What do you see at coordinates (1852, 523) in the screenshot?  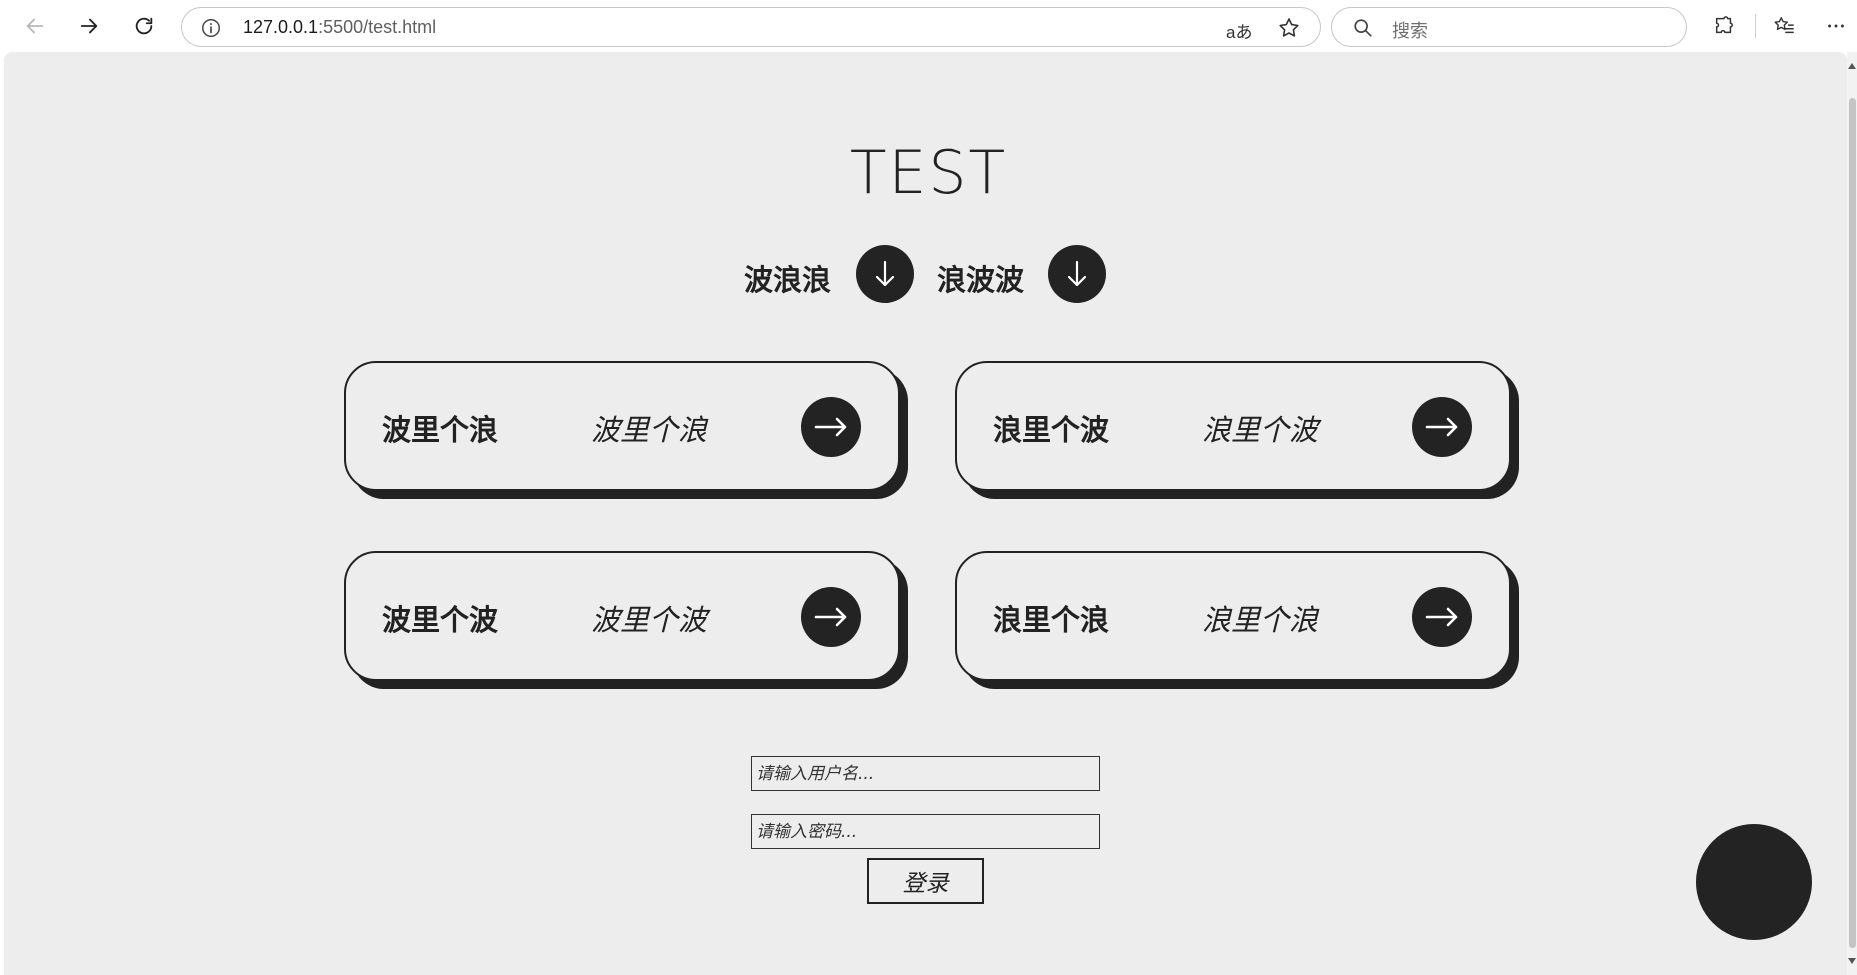 I see `scroll-thumb` at bounding box center [1852, 523].